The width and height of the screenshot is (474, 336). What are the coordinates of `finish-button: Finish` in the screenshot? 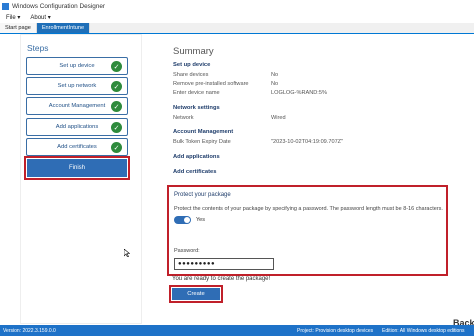 It's located at (77, 168).